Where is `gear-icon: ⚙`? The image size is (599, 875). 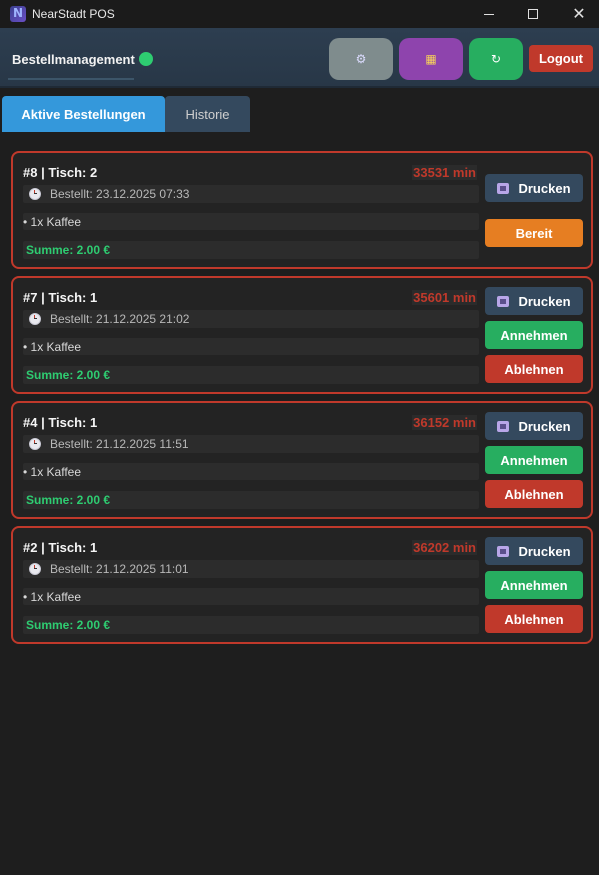
gear-icon: ⚙ is located at coordinates (361, 59).